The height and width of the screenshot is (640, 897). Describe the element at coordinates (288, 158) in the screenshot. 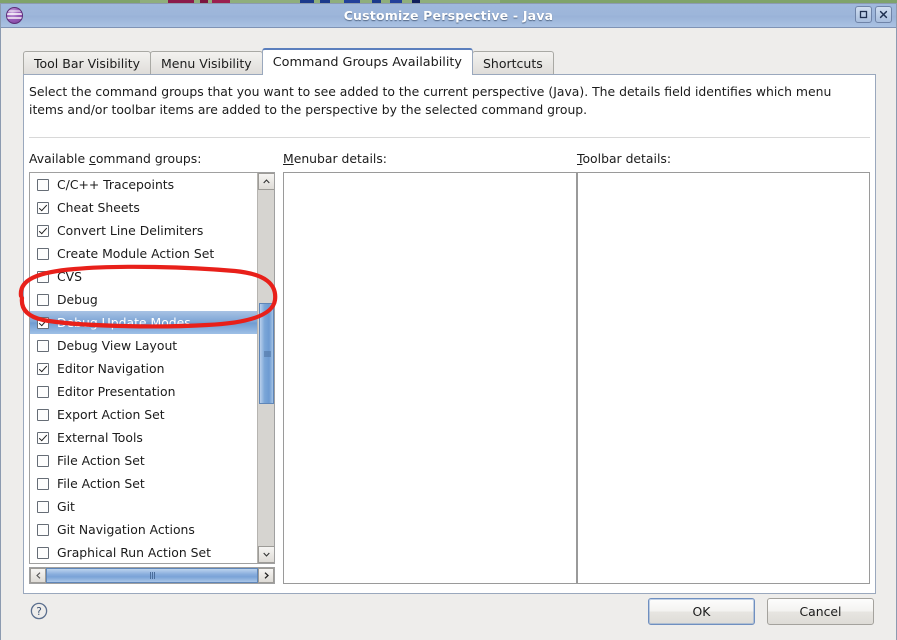

I see `label-mnemonic: M` at that location.